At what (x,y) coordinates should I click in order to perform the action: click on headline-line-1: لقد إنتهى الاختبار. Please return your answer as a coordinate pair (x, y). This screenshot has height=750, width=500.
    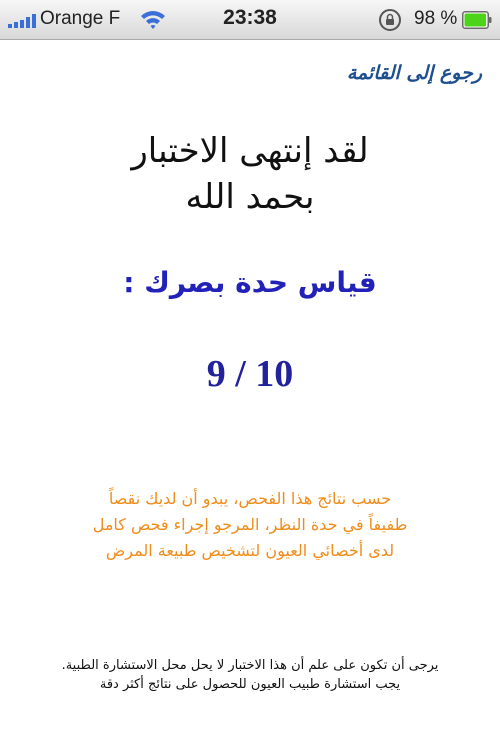
    Looking at the image, I should click on (250, 151).